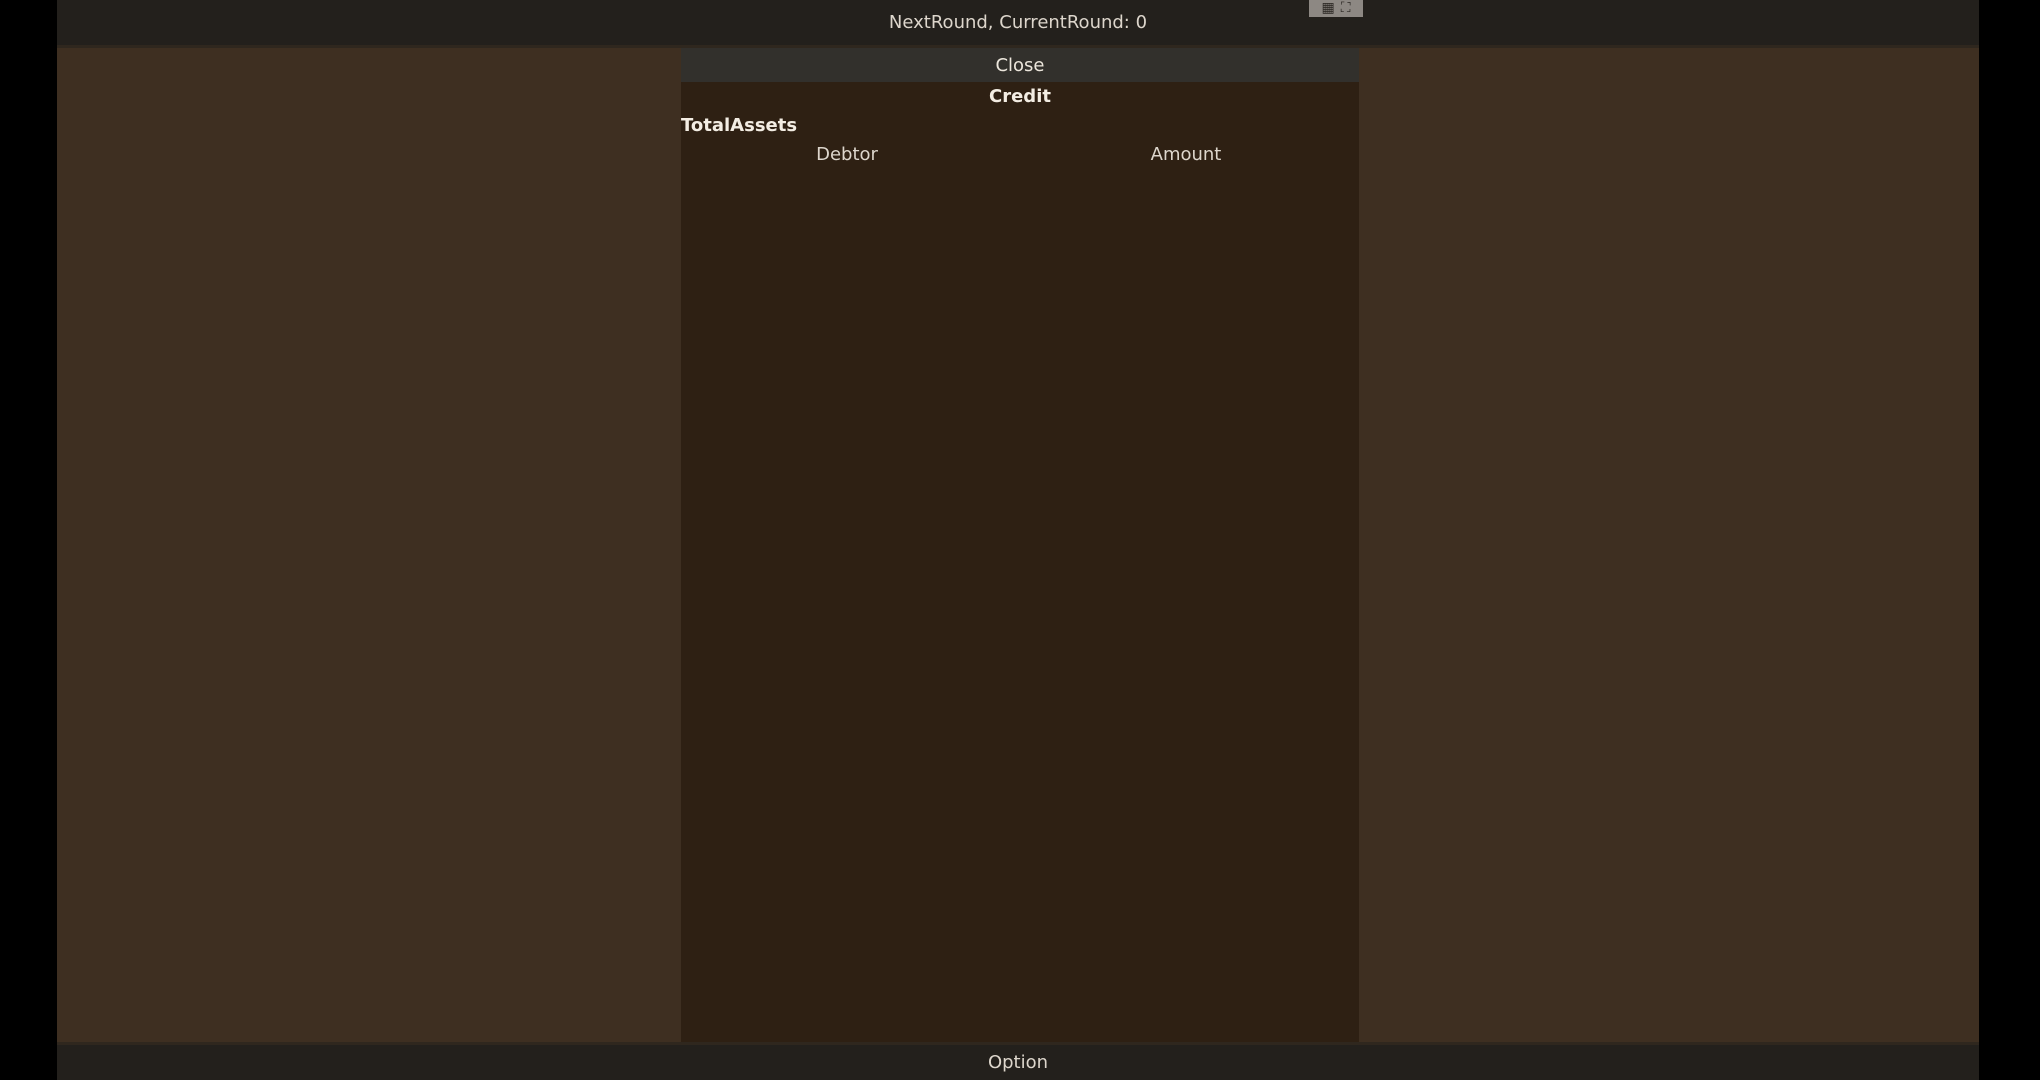 Image resolution: width=2040 pixels, height=1080 pixels. I want to click on column-header-debtor: Debtor, so click(847, 154).